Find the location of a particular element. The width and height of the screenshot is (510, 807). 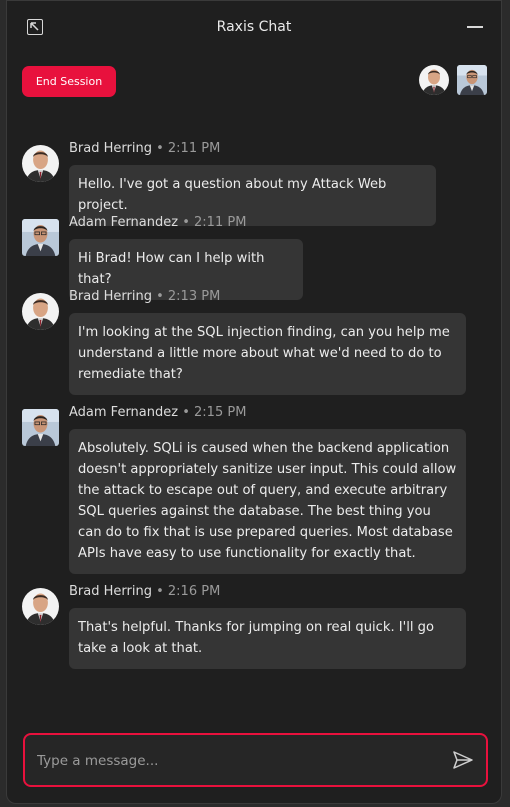

message-meta: Adam Fernandez • 2:11 PM is located at coordinates (157, 222).